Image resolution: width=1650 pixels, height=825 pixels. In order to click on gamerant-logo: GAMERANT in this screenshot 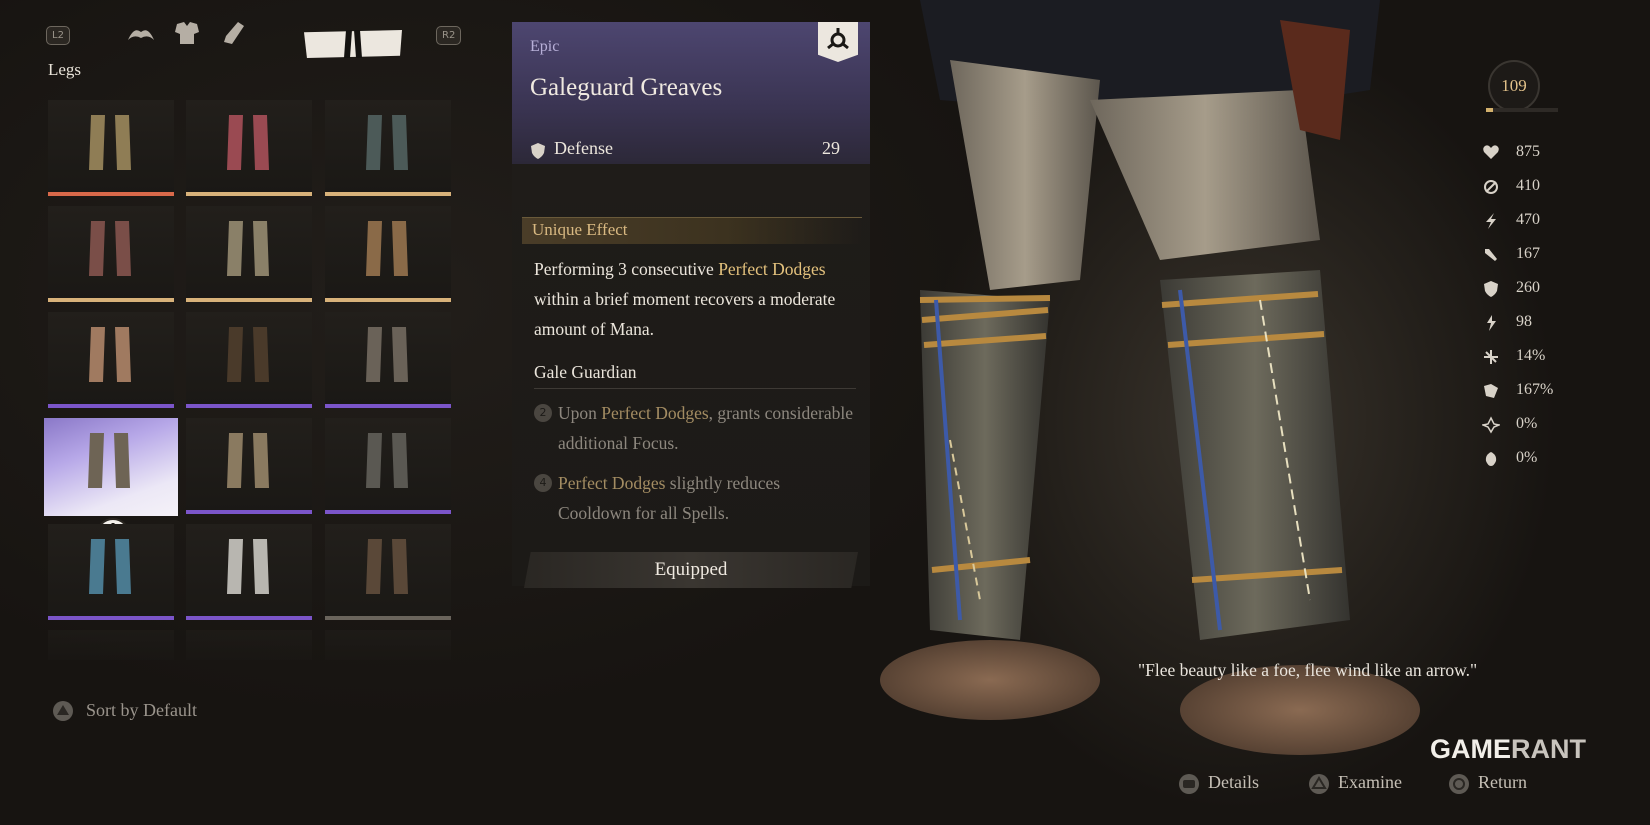, I will do `click(1508, 749)`.